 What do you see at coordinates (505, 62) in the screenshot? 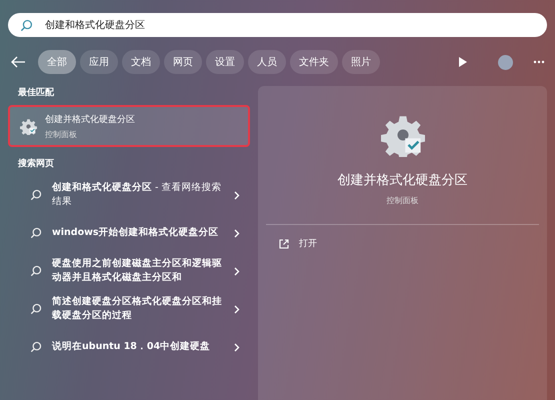
I see `avatar` at bounding box center [505, 62].